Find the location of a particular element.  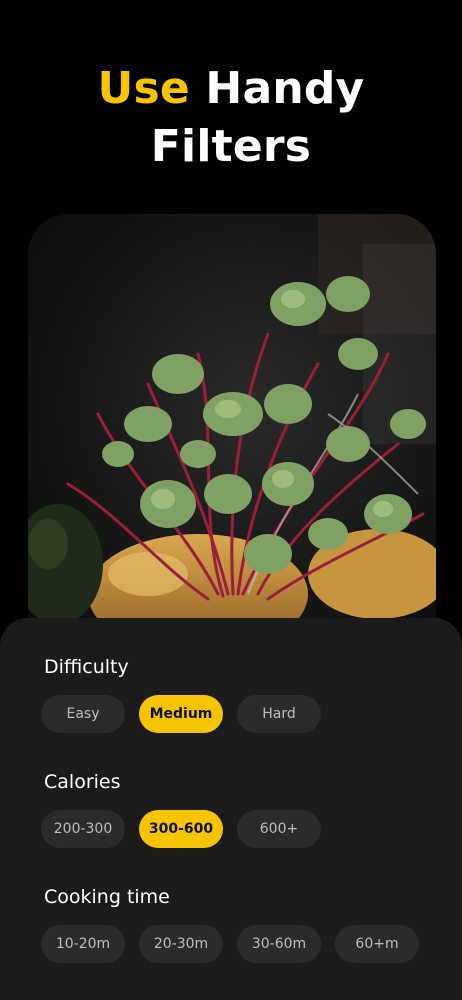

headline-line1-rest: Handy is located at coordinates (277, 88).